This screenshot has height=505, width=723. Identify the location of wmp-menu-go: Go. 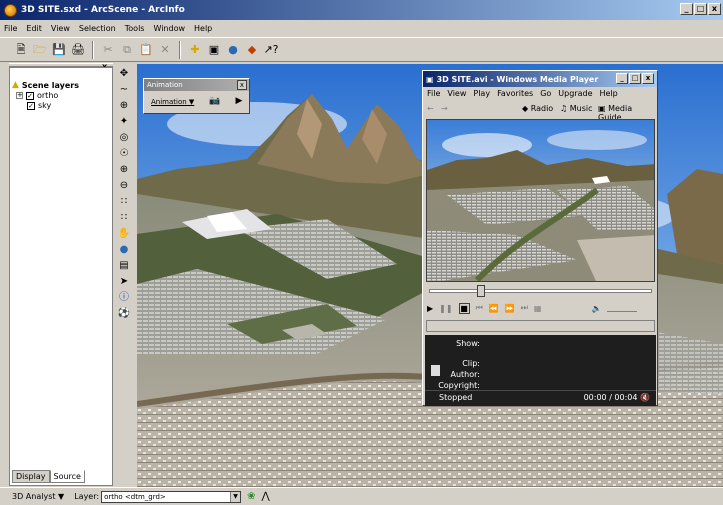
(545, 93).